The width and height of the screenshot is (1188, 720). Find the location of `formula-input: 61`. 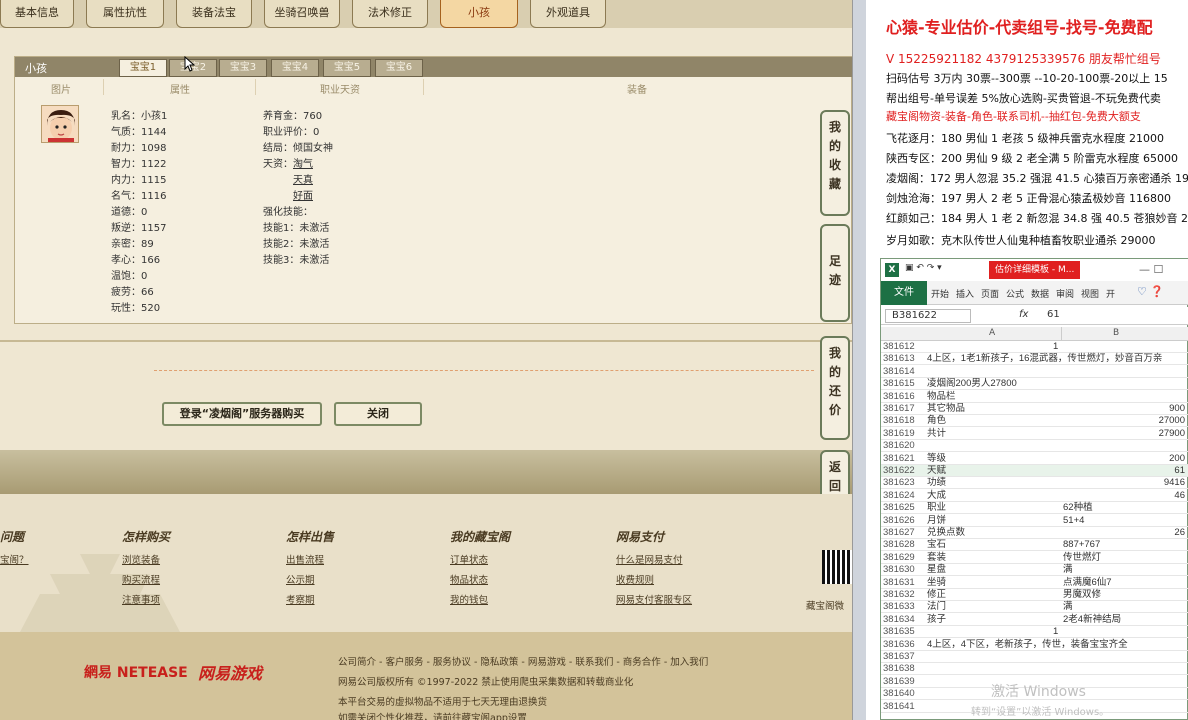

formula-input: 61 is located at coordinates (1053, 314).